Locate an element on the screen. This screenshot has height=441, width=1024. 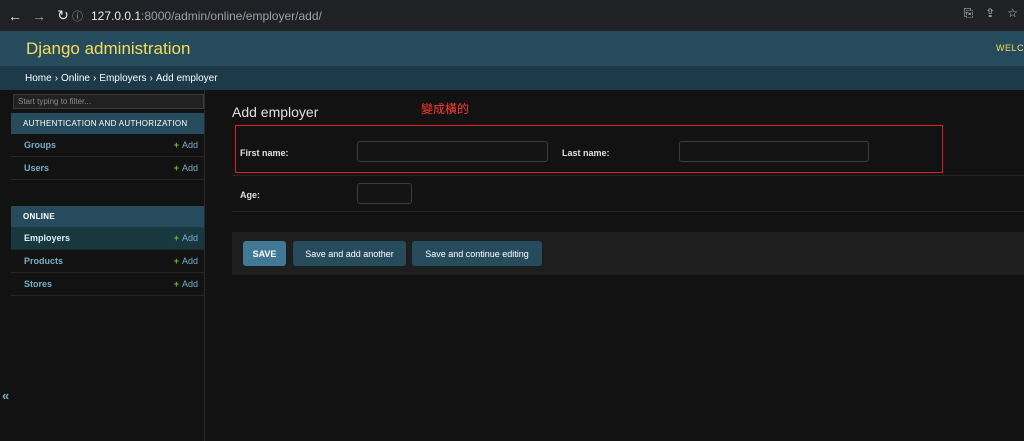
forward-icon: → is located at coordinates (39, 16).